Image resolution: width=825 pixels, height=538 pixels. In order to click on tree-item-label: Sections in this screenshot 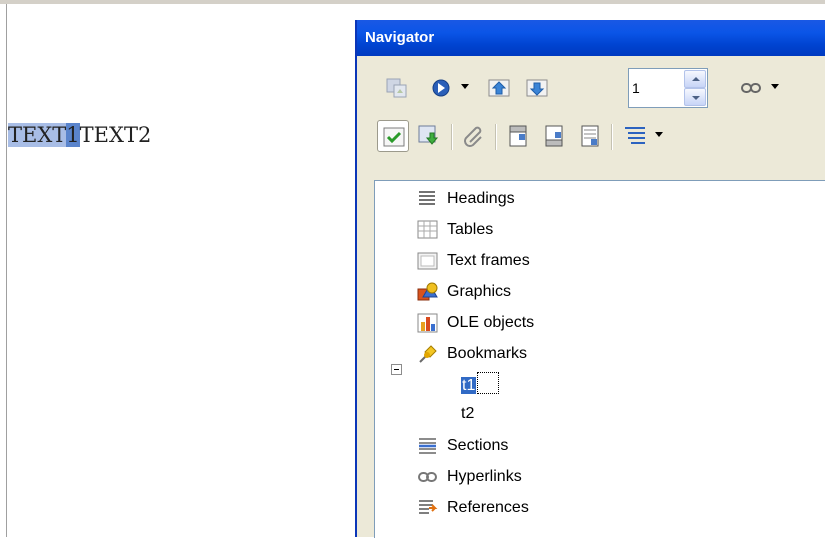, I will do `click(478, 445)`.